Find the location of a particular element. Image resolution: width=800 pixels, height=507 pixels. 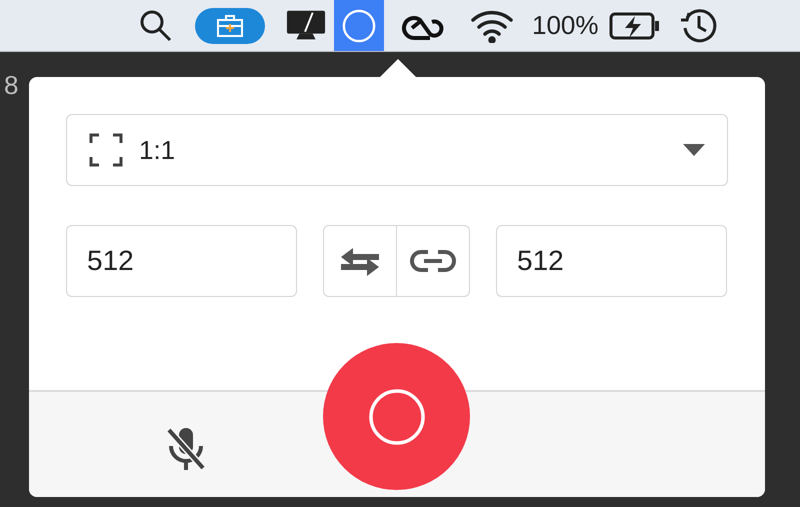

width-field: 512 is located at coordinates (181, 261).